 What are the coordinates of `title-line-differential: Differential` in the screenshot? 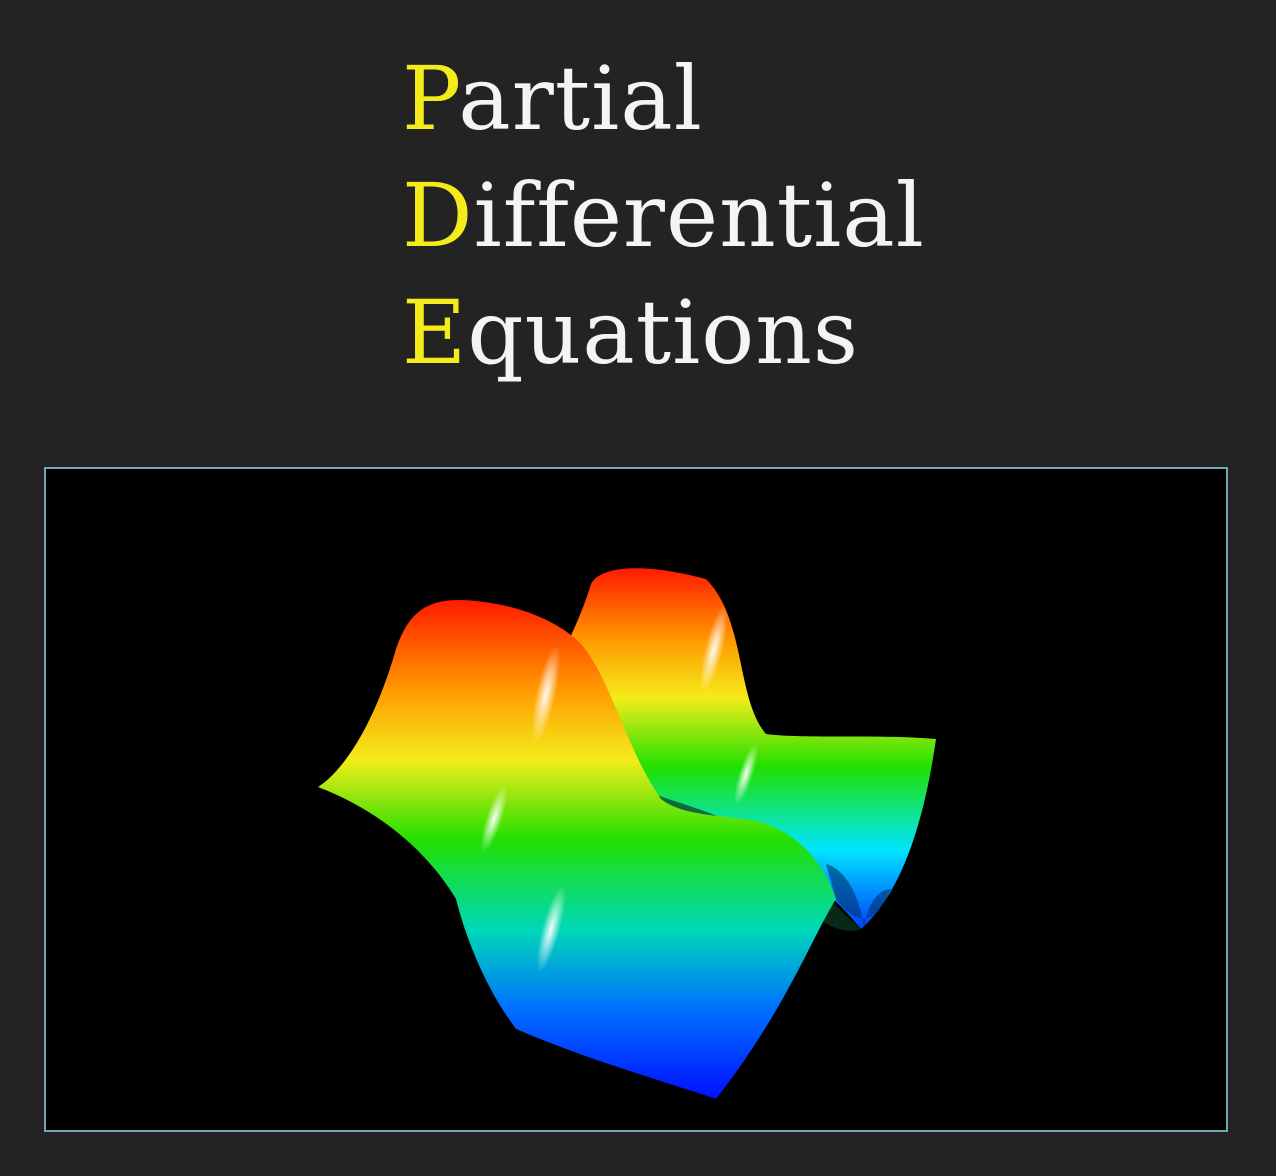 It's located at (663, 215).